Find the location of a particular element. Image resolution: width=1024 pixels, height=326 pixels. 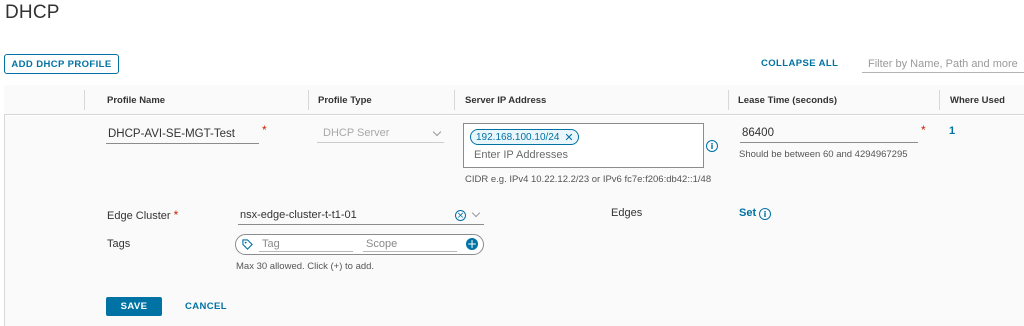

profile-name-field is located at coordinates (182, 134).